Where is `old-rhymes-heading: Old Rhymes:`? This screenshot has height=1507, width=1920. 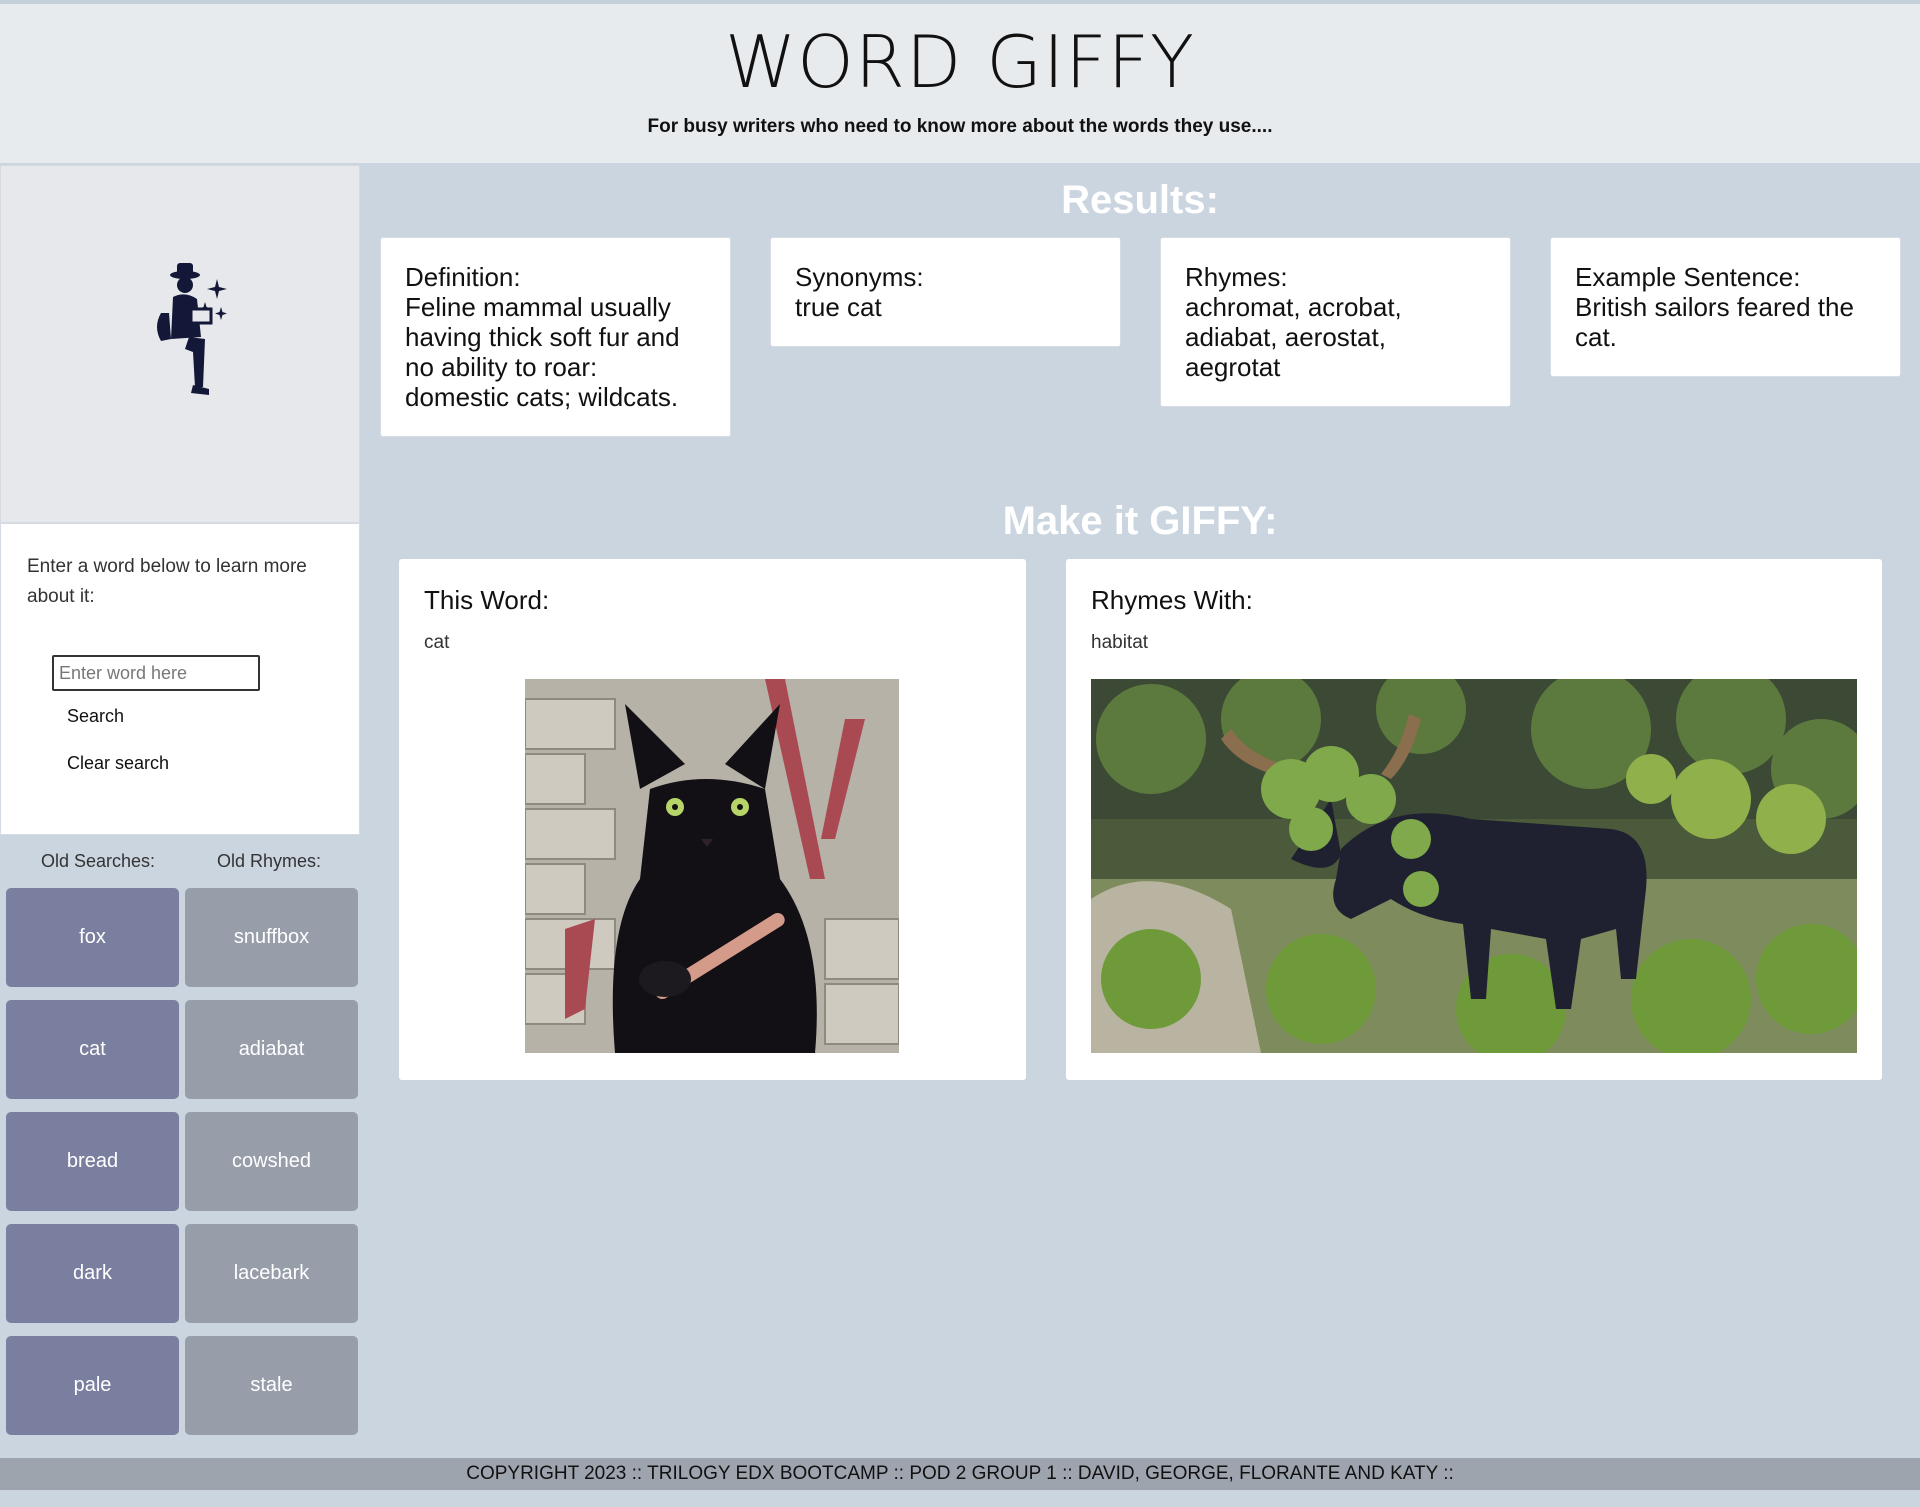 old-rhymes-heading: Old Rhymes: is located at coordinates (269, 861).